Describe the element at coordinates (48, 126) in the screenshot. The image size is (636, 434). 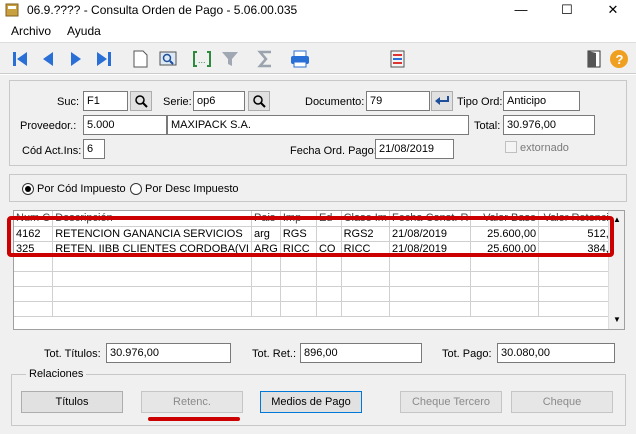
I see `proveedor-label: Proveedor.:` at that location.